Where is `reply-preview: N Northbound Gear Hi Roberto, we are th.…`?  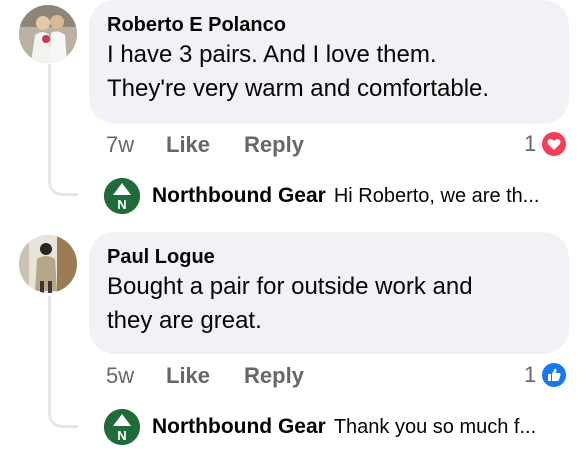
reply-preview: N Northbound Gear Hi Roberto, we are th.… is located at coordinates (321, 196).